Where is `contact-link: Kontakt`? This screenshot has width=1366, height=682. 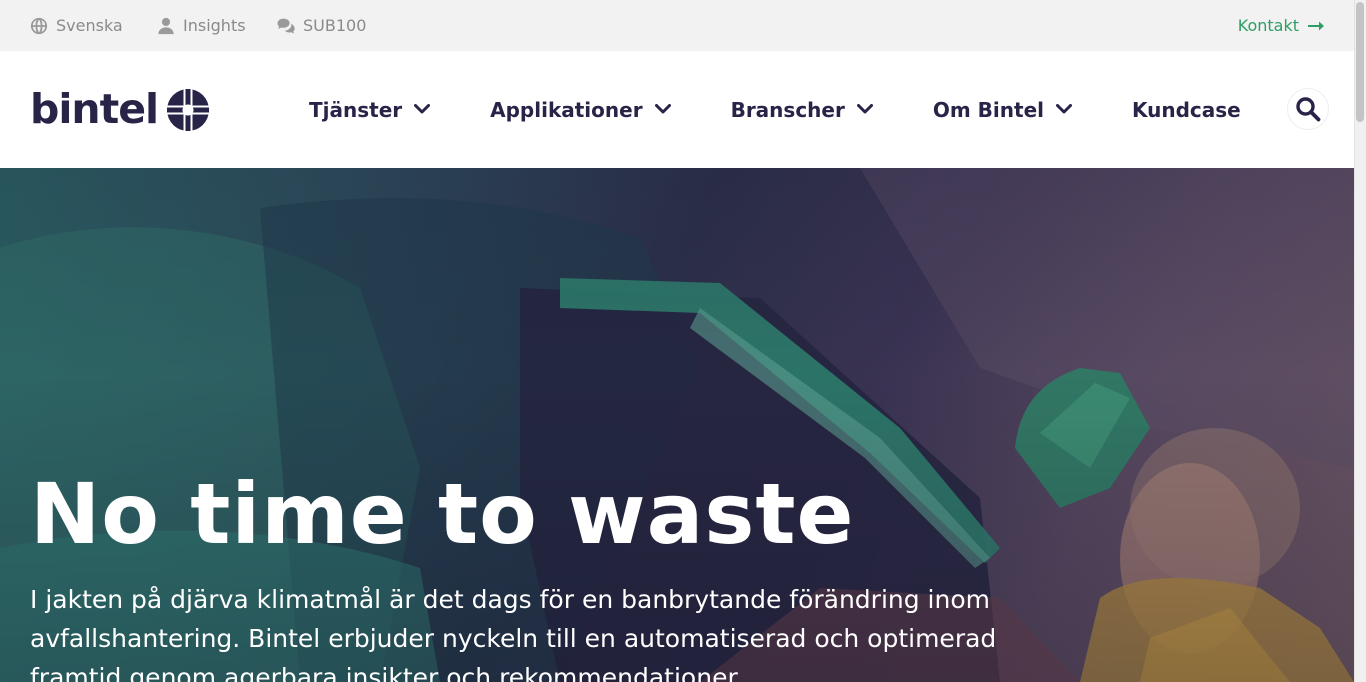 contact-link: Kontakt is located at coordinates (1281, 25).